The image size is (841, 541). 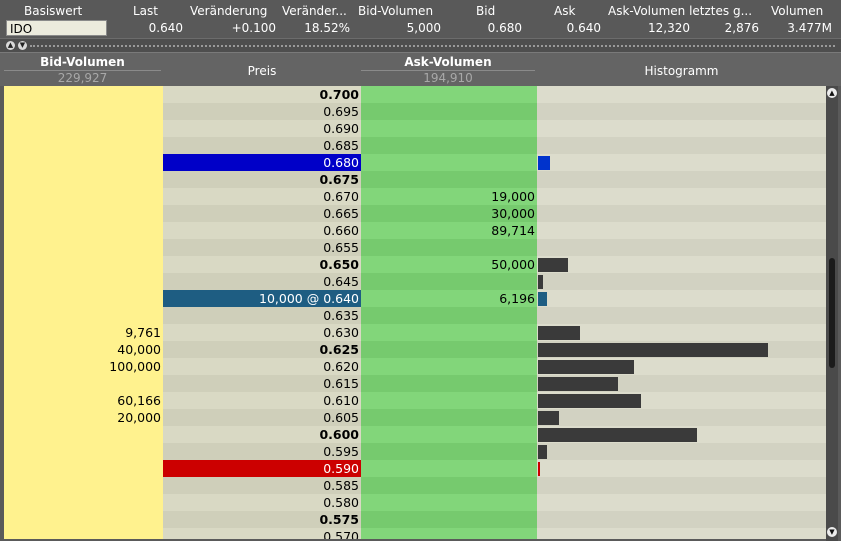 I want to click on bid-volume-cell: 60,166, so click(x=83, y=400).